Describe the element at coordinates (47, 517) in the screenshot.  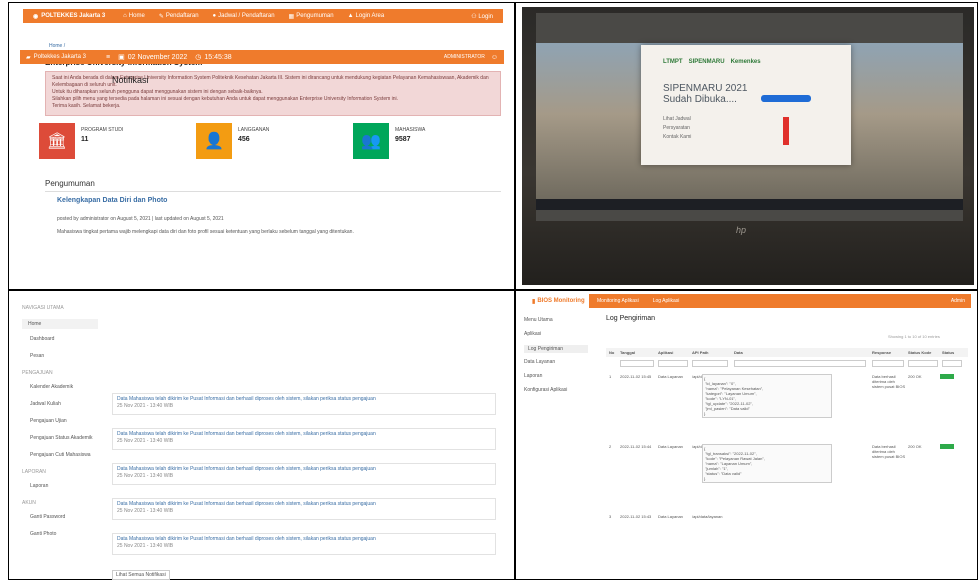
I see `sidebar-item: Ganti Password` at that location.